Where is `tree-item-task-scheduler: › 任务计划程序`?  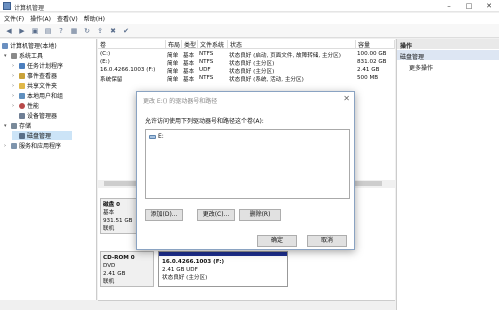
tree-item-task-scheduler: › 任务计划程序 is located at coordinates (37, 65).